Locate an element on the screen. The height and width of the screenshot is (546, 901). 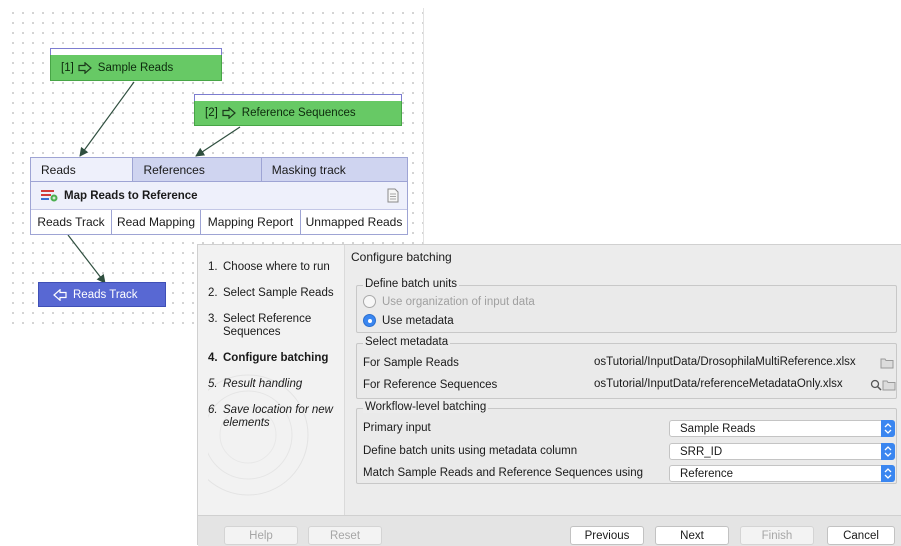
step-label: Configure batching is located at coordinates (276, 358).